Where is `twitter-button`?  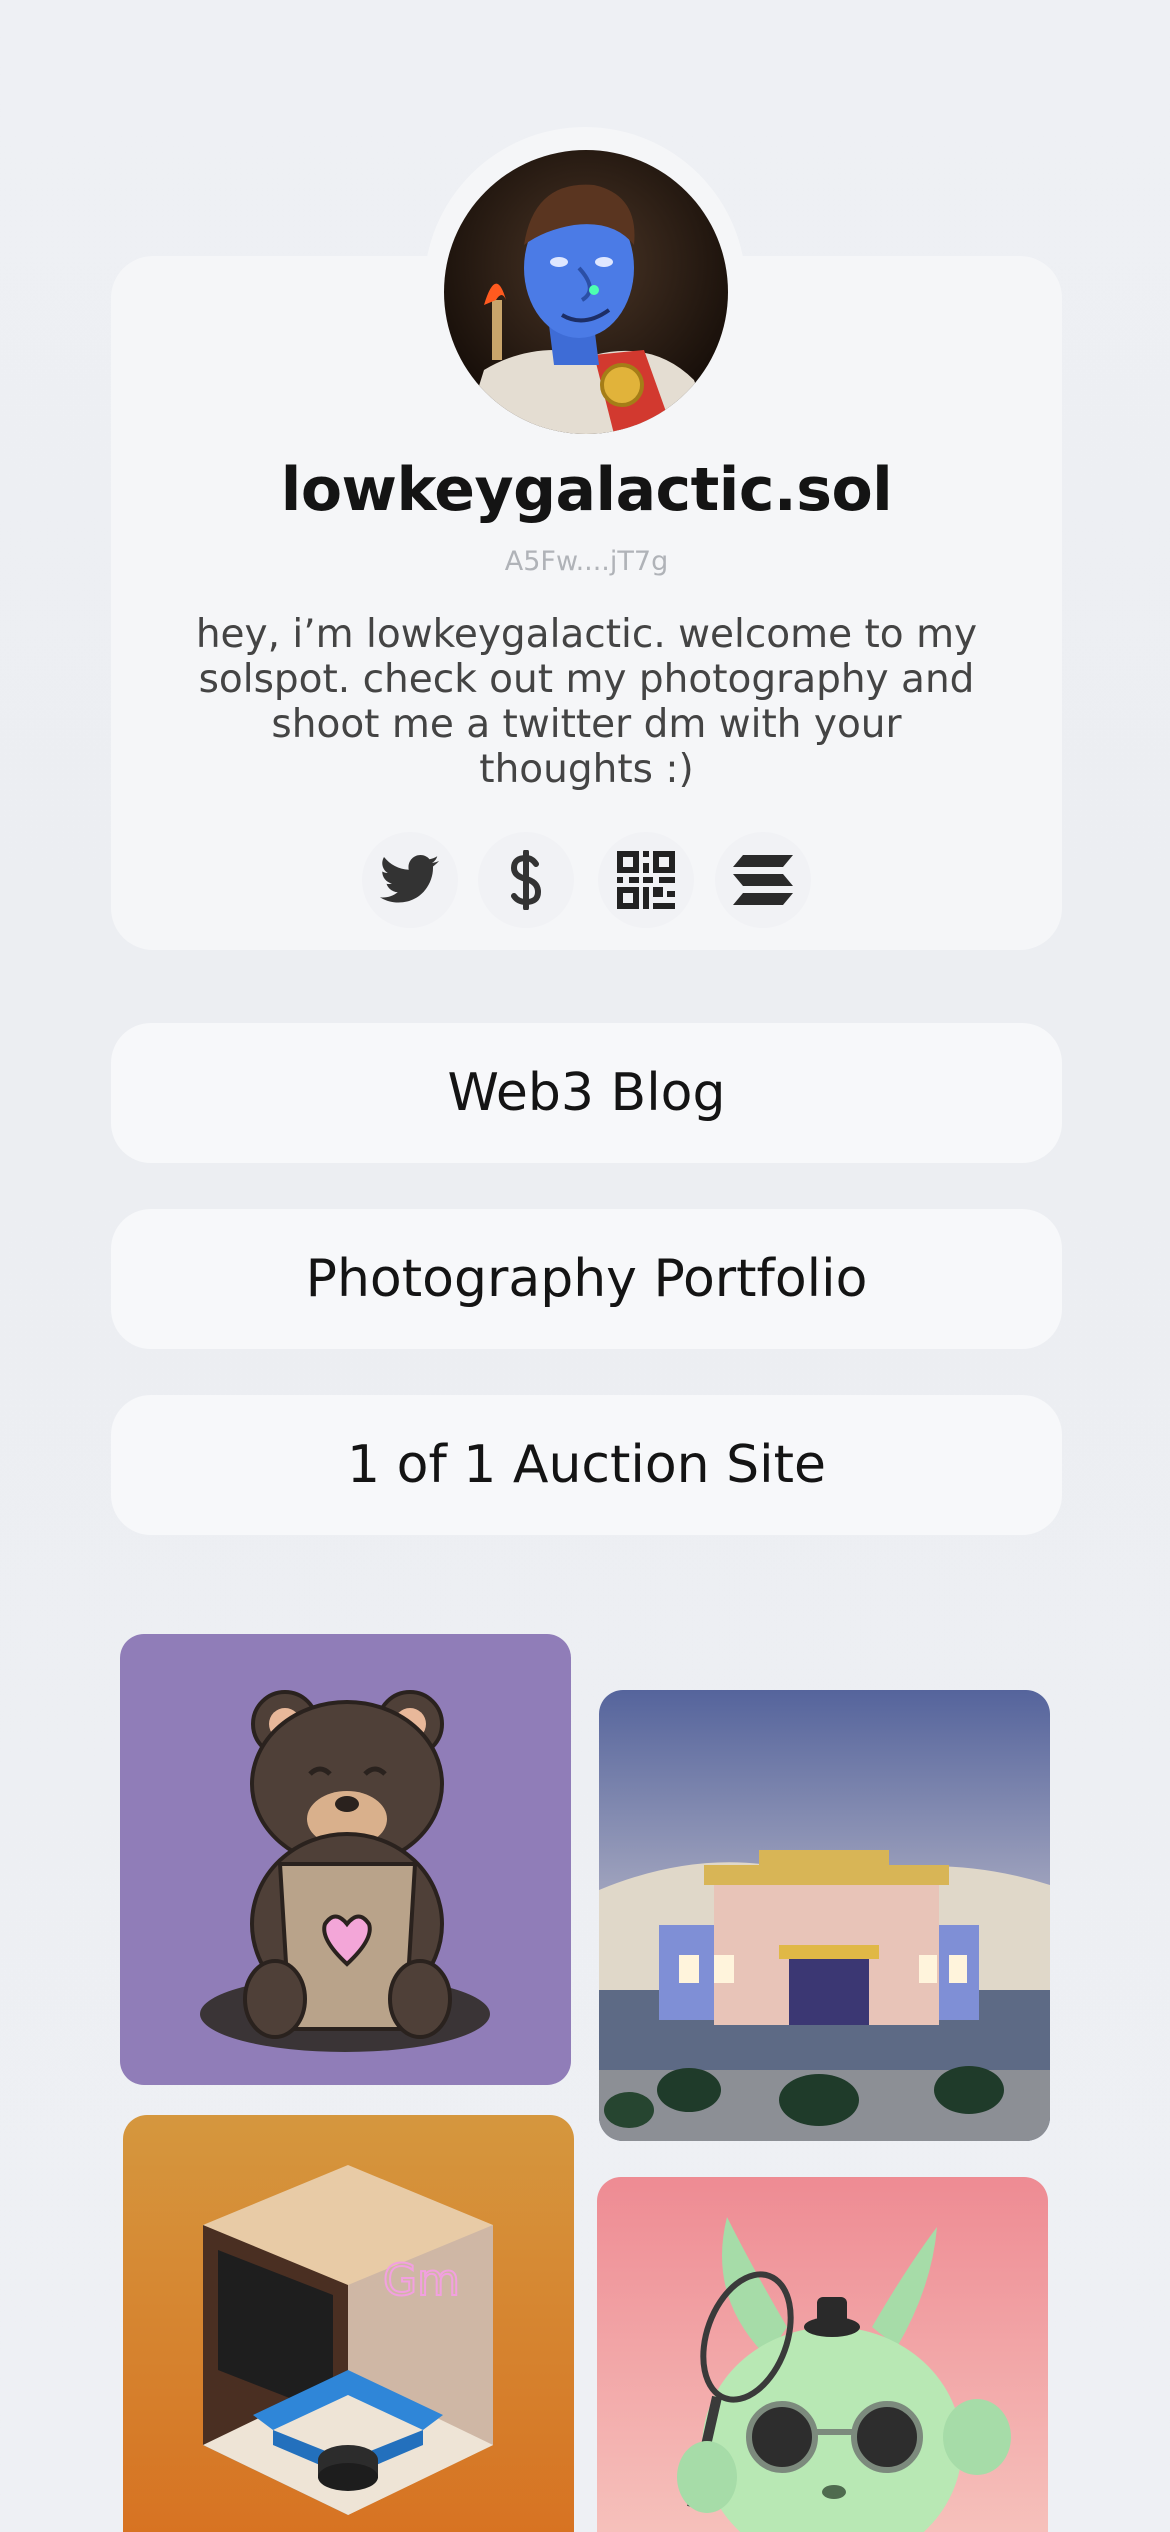
twitter-button is located at coordinates (410, 880).